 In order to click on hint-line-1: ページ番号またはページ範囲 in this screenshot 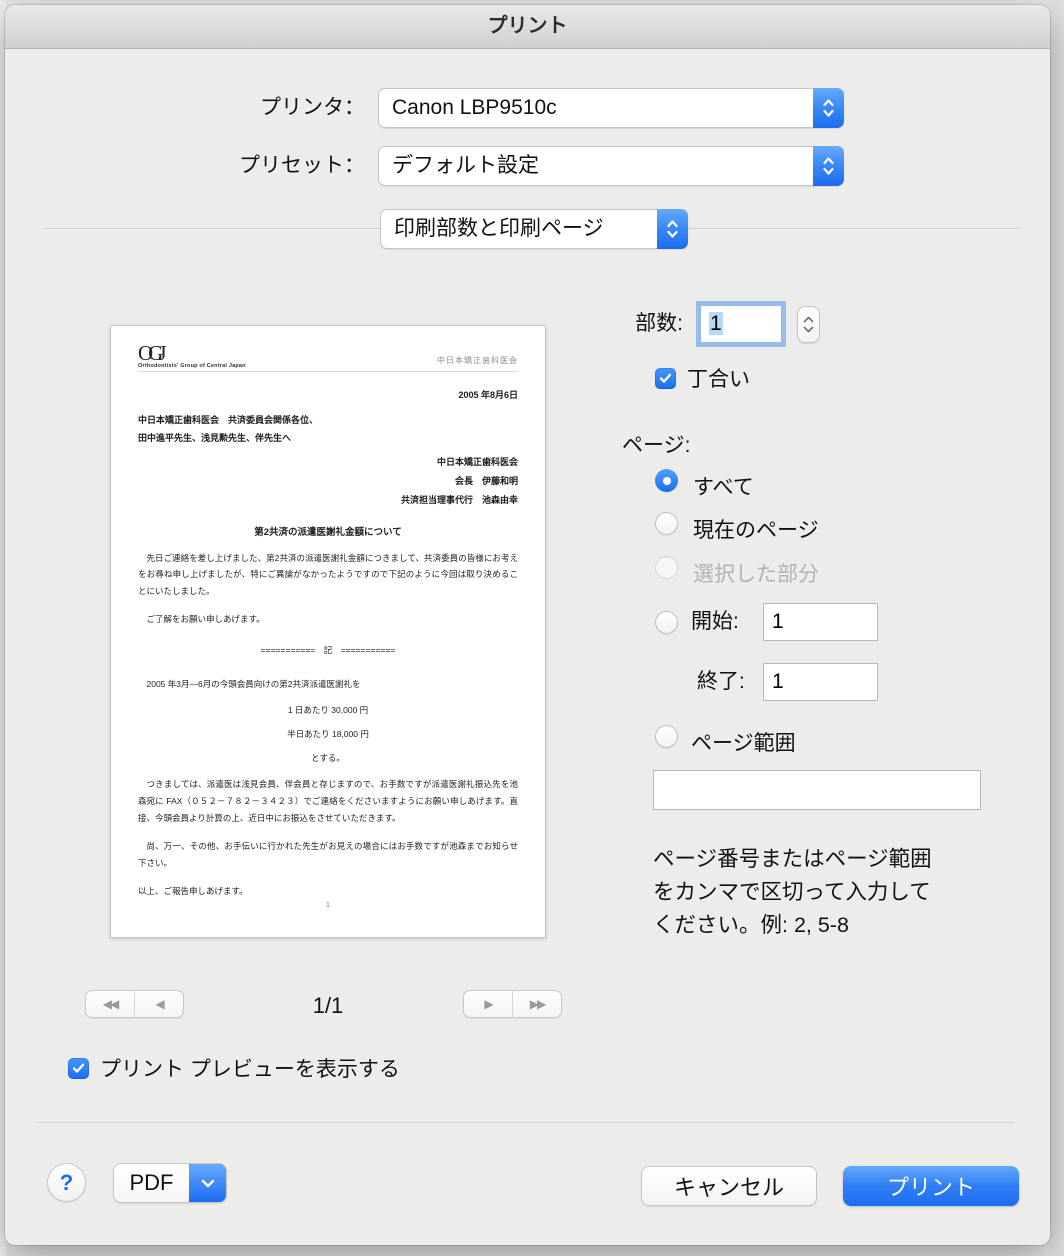, I will do `click(792, 859)`.